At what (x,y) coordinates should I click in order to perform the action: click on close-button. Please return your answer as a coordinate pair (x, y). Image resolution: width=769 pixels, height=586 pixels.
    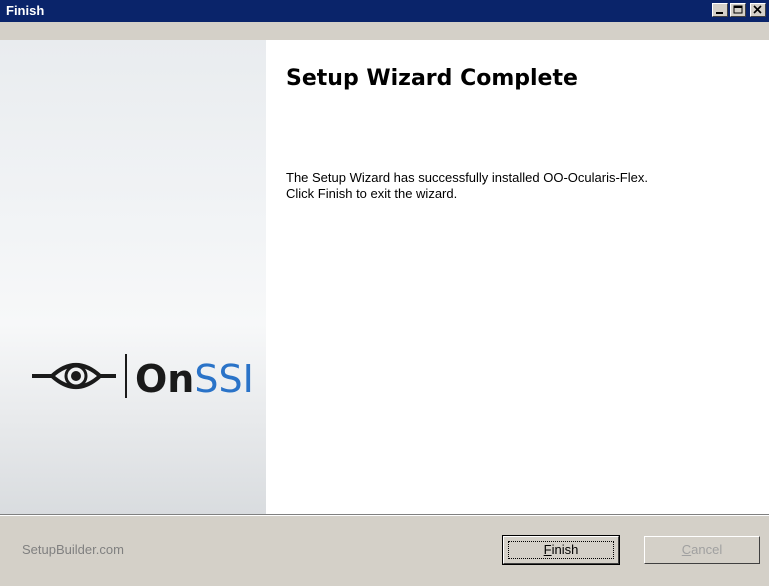
    Looking at the image, I should click on (758, 10).